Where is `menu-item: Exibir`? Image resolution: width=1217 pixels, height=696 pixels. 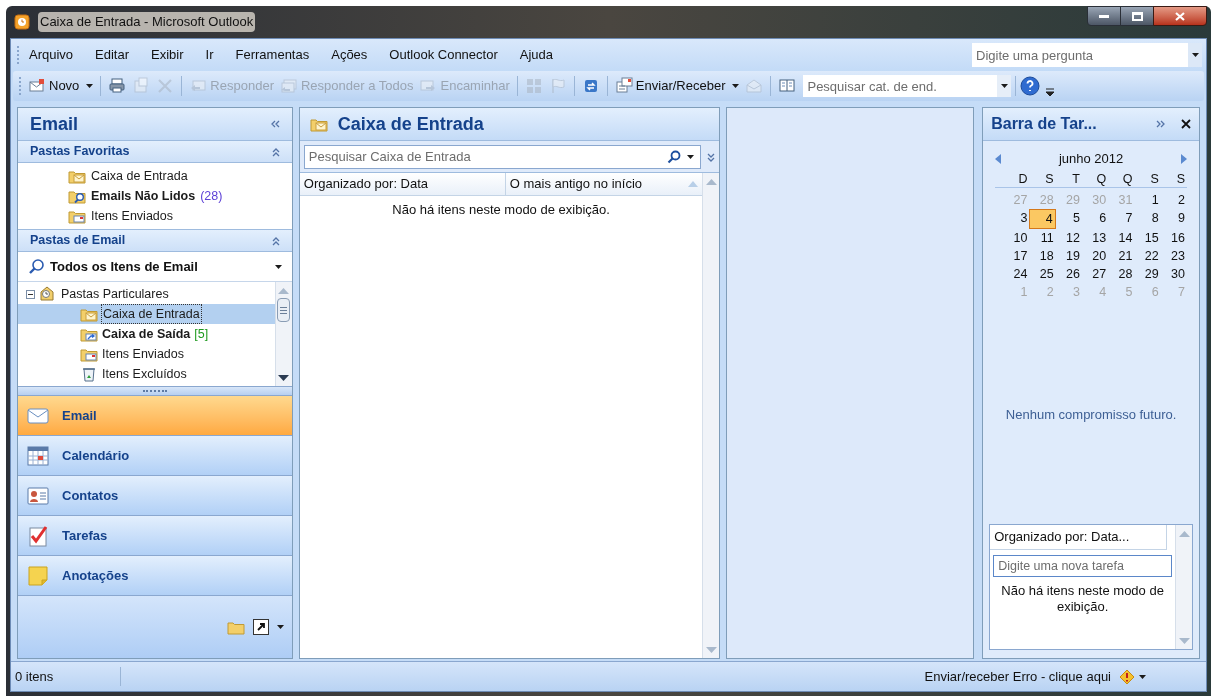 menu-item: Exibir is located at coordinates (167, 55).